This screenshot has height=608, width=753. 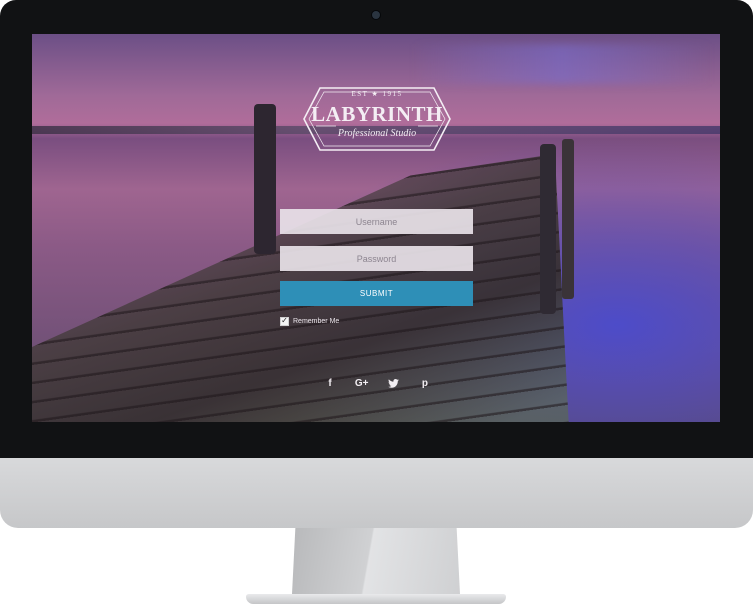 I want to click on checkmark-icon: ✓, so click(x=284, y=320).